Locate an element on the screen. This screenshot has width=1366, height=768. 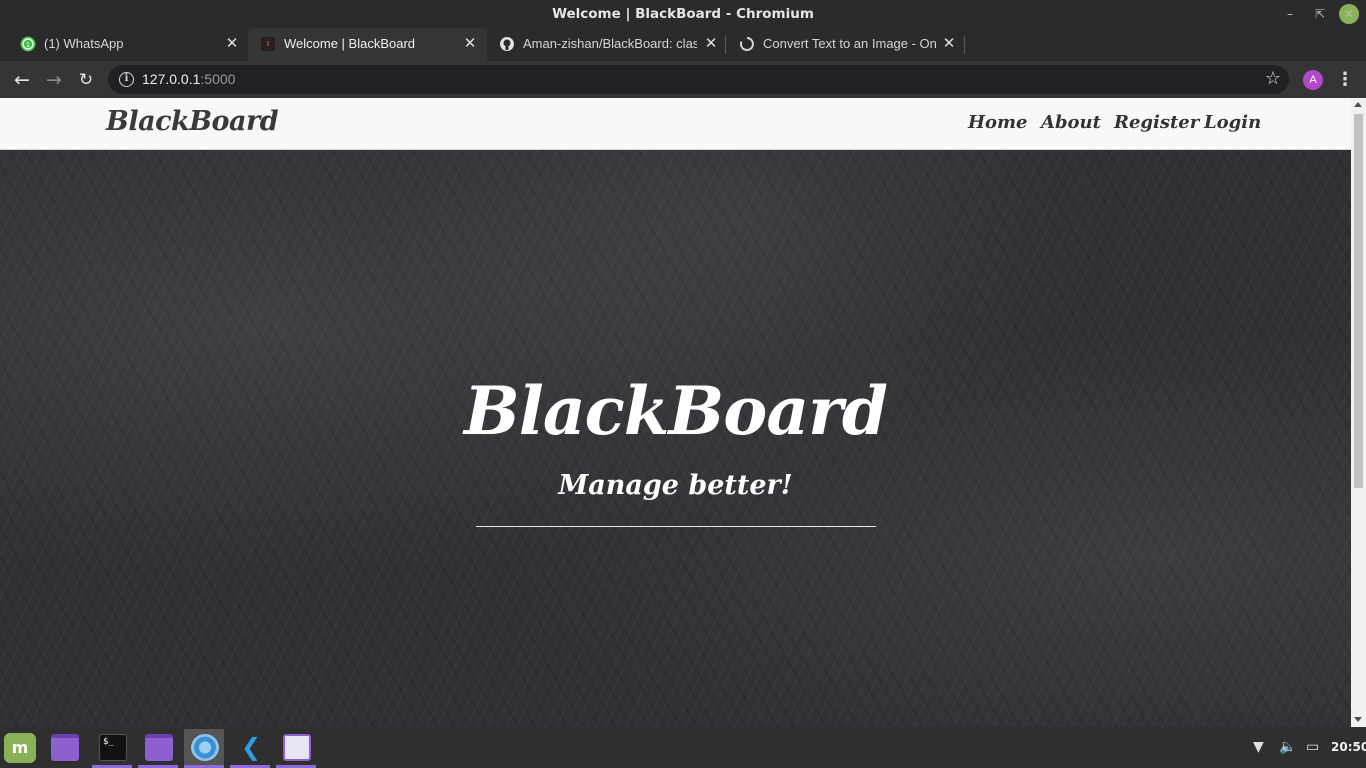
taskbar-text-editor is located at coordinates (296, 748).